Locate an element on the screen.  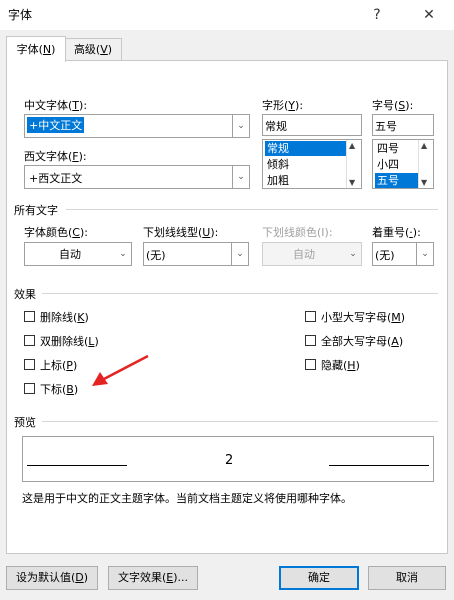
preview-note: 这是用于中文的正文主题字体。当前文档主题定义将使用哪种字体。 is located at coordinates (187, 498).